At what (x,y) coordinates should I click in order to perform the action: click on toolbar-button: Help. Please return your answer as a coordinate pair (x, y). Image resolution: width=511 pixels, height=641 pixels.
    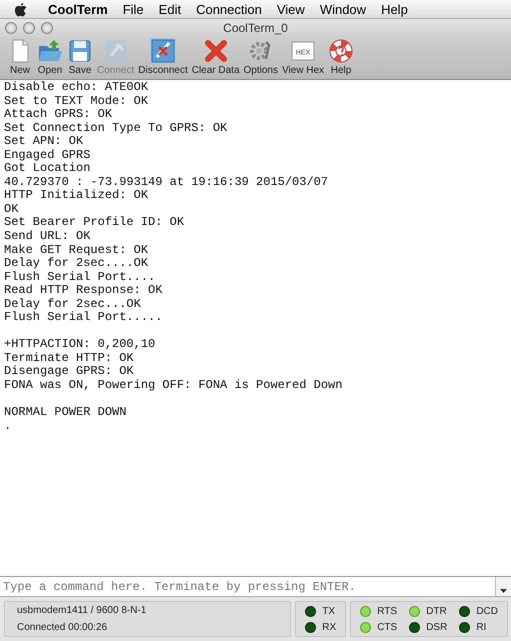
    Looking at the image, I should click on (341, 56).